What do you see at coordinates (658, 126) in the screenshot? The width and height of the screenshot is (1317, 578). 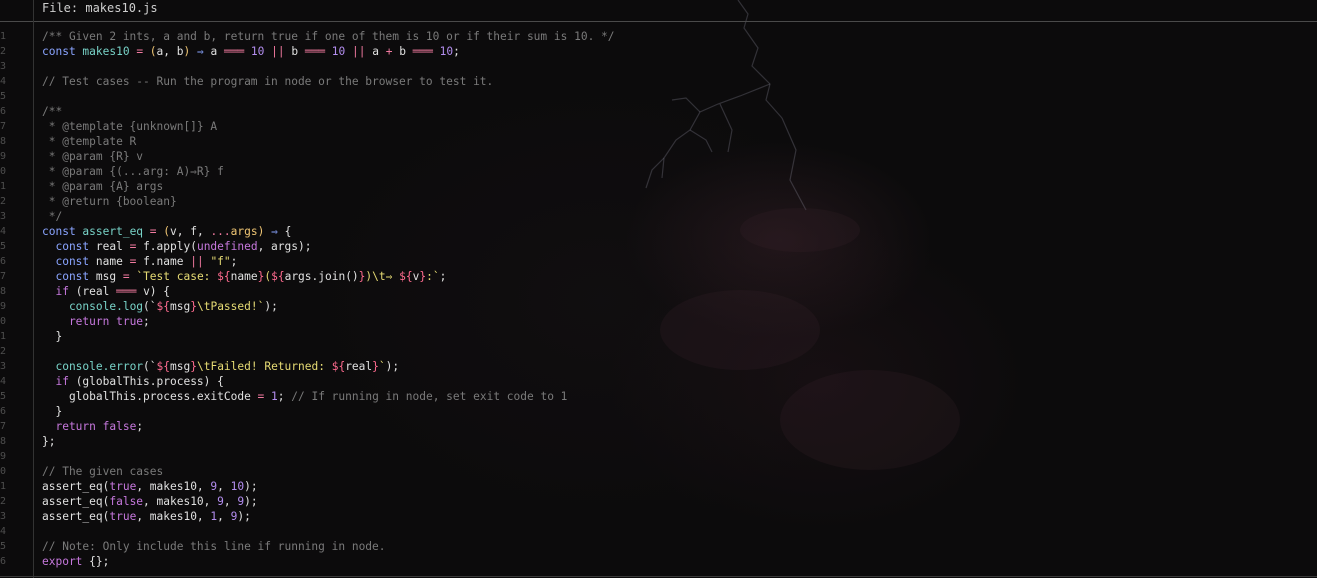 I see `code-line: 7 * @template {unknown[]} A` at bounding box center [658, 126].